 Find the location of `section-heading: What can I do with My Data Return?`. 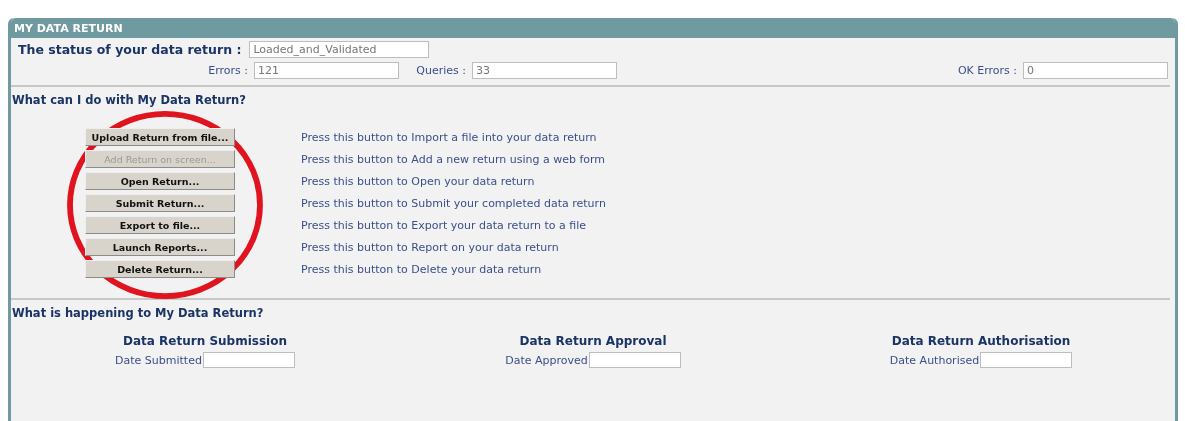

section-heading: What can I do with My Data Return? is located at coordinates (129, 99).